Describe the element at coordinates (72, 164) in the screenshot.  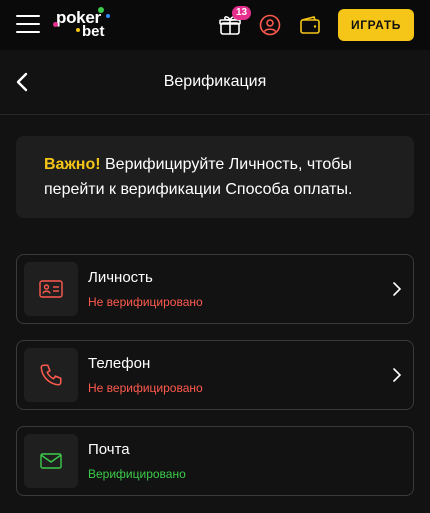
I see `notice-important-label: Важно!` at that location.